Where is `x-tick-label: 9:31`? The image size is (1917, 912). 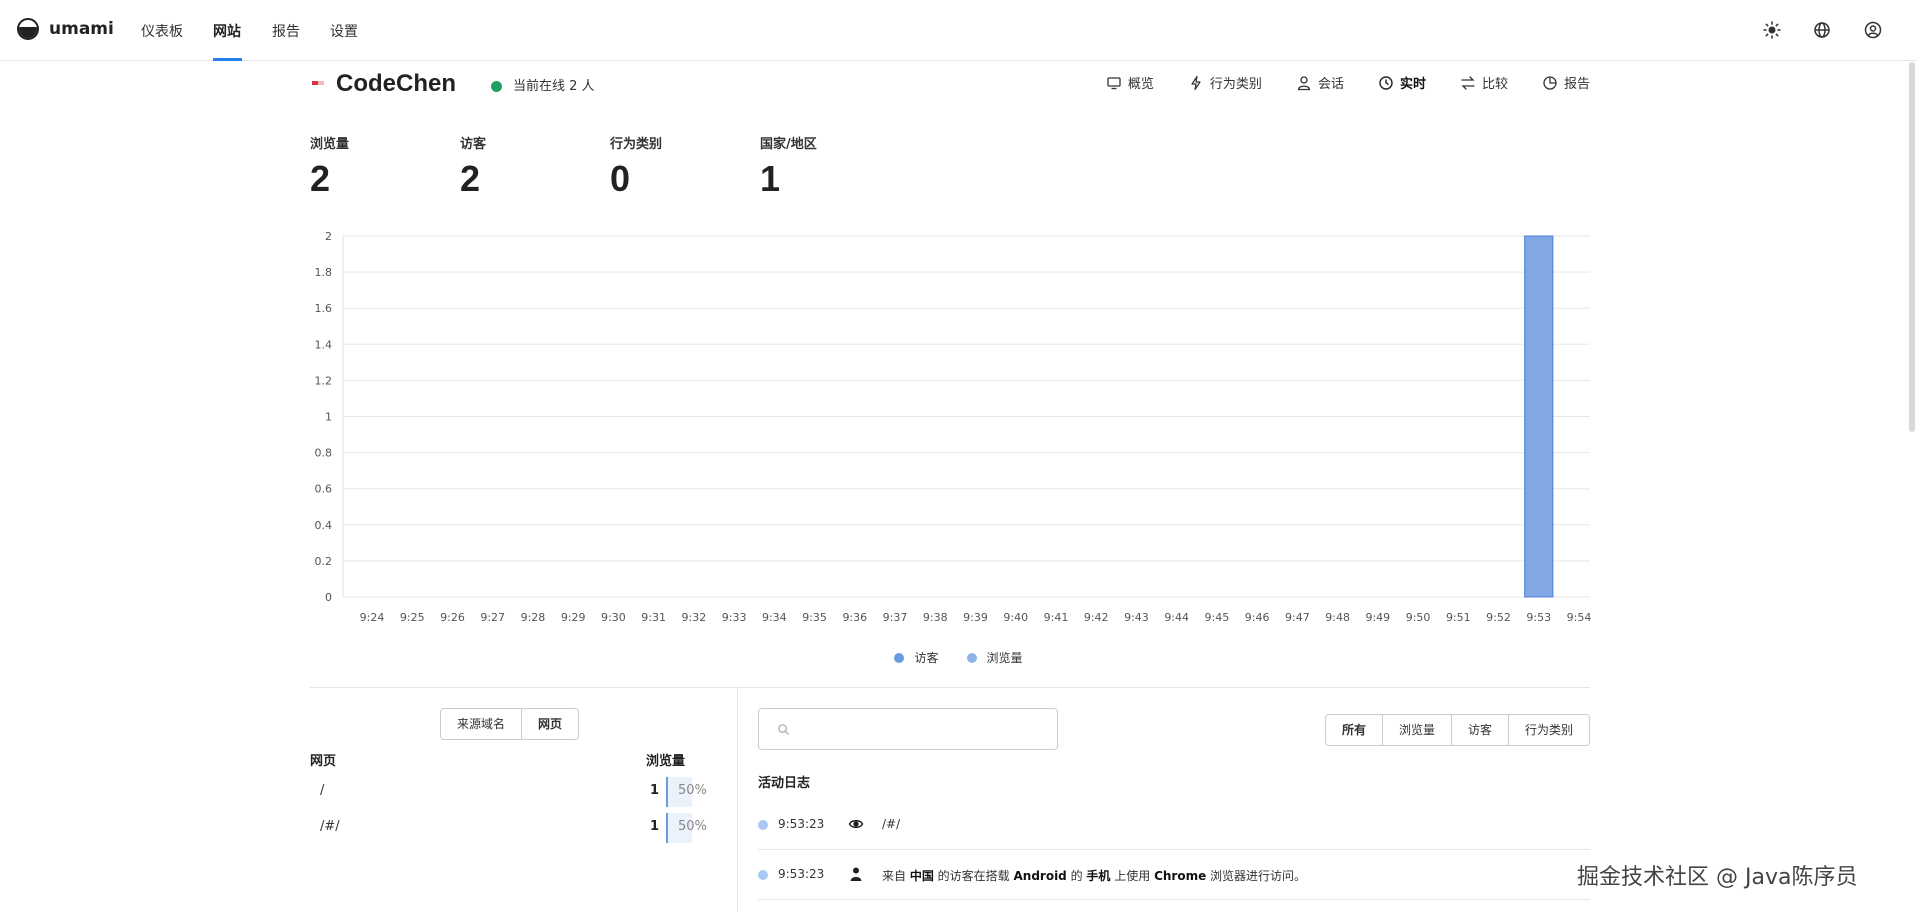 x-tick-label: 9:31 is located at coordinates (653, 617).